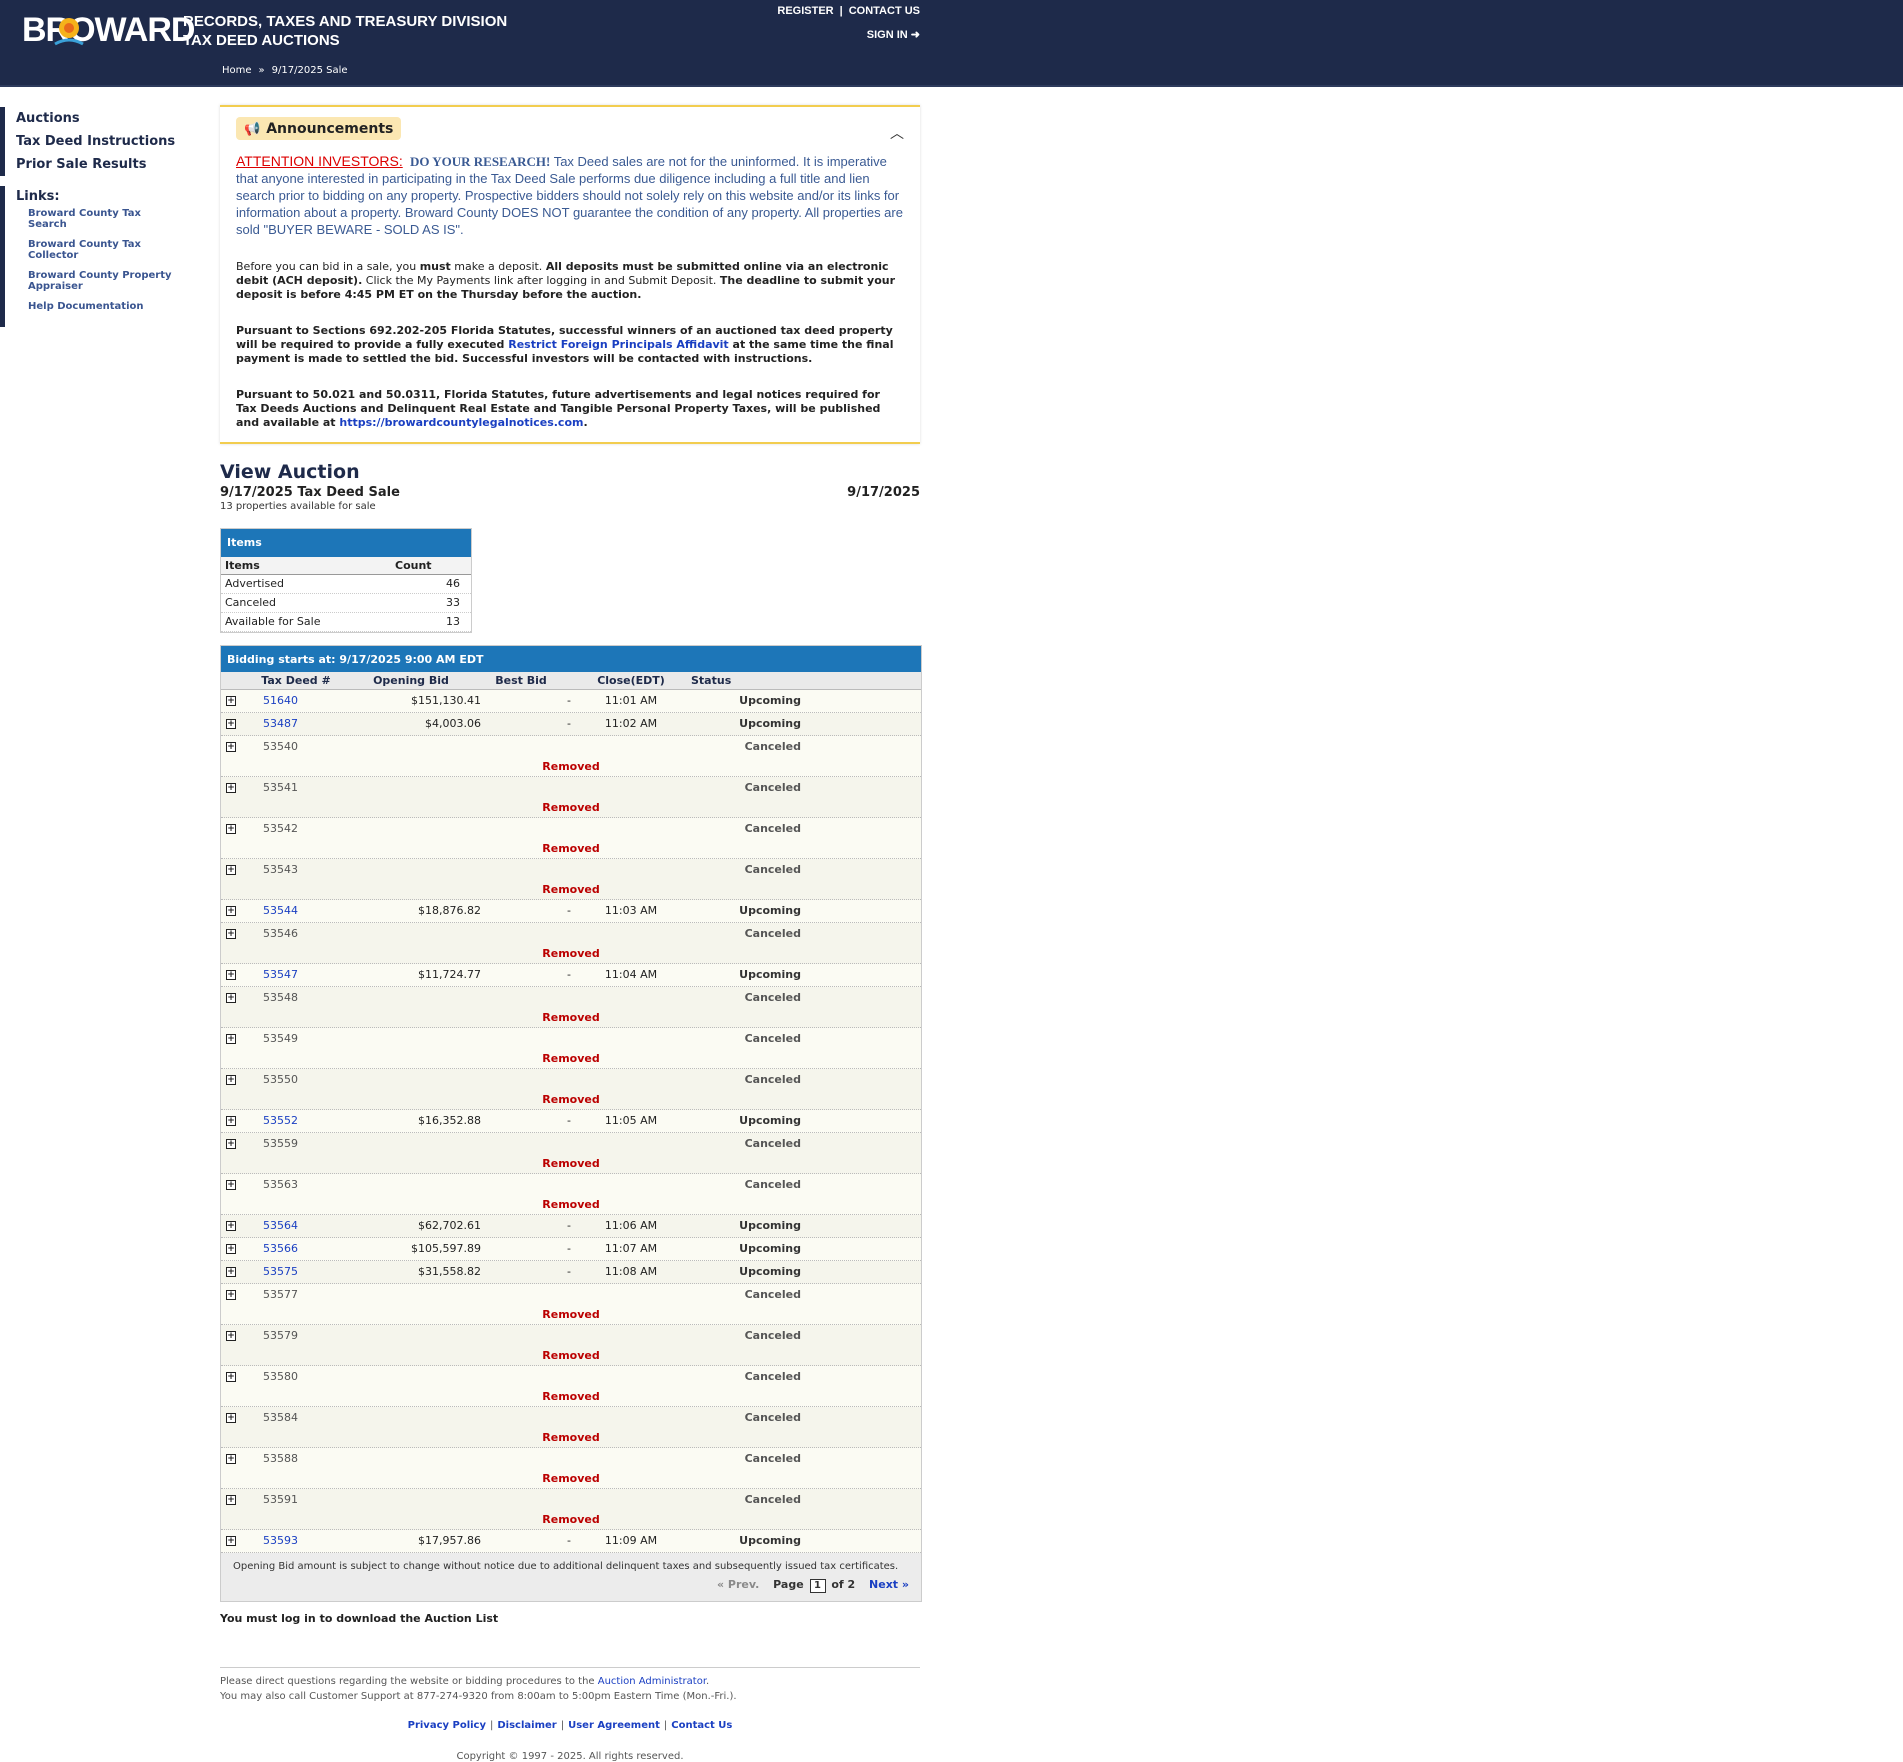 This screenshot has width=1903, height=1762. I want to click on col-tax-deed: Tax Deed #, so click(296, 680).